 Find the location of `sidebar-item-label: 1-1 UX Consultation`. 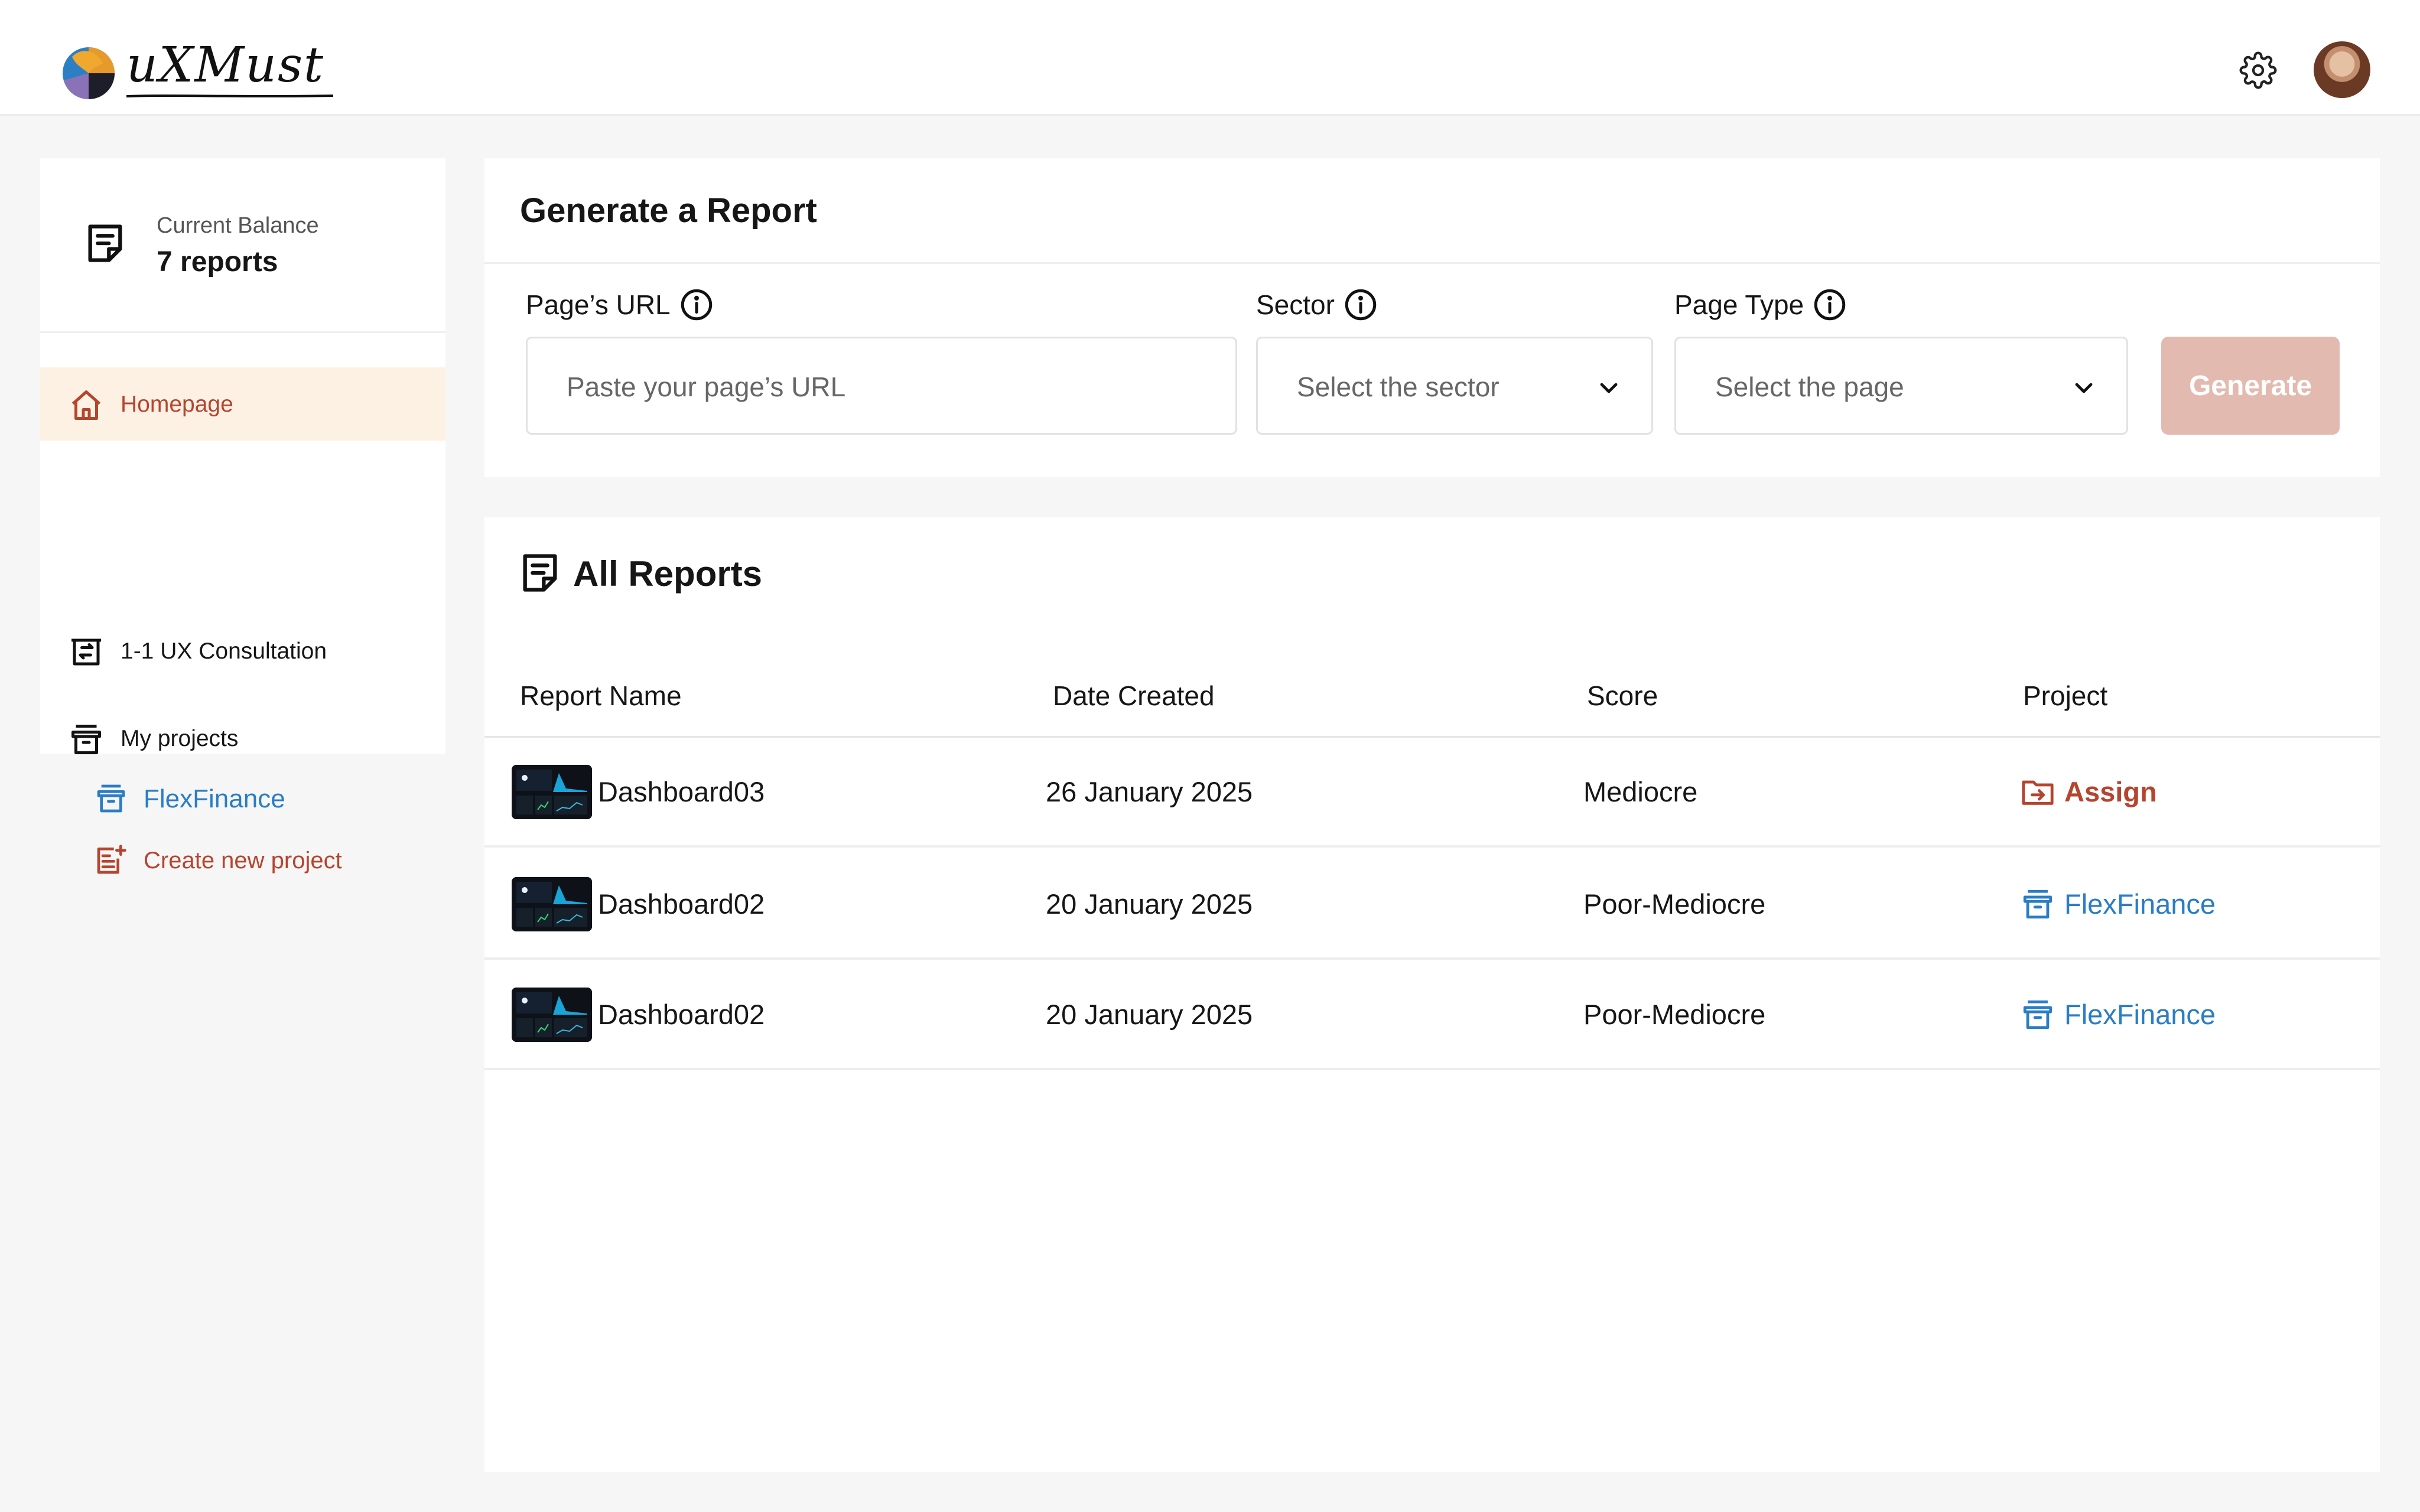

sidebar-item-label: 1-1 UX Consultation is located at coordinates (224, 651).